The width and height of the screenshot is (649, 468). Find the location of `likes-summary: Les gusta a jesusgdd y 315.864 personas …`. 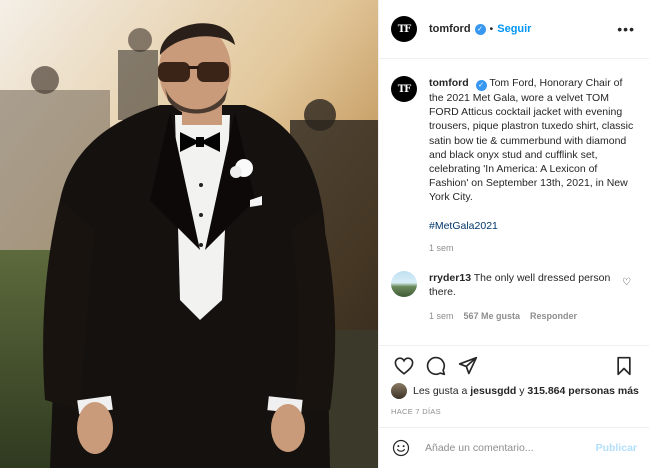

likes-summary: Les gusta a jesusgdd y 315.864 personas … is located at coordinates (515, 391).